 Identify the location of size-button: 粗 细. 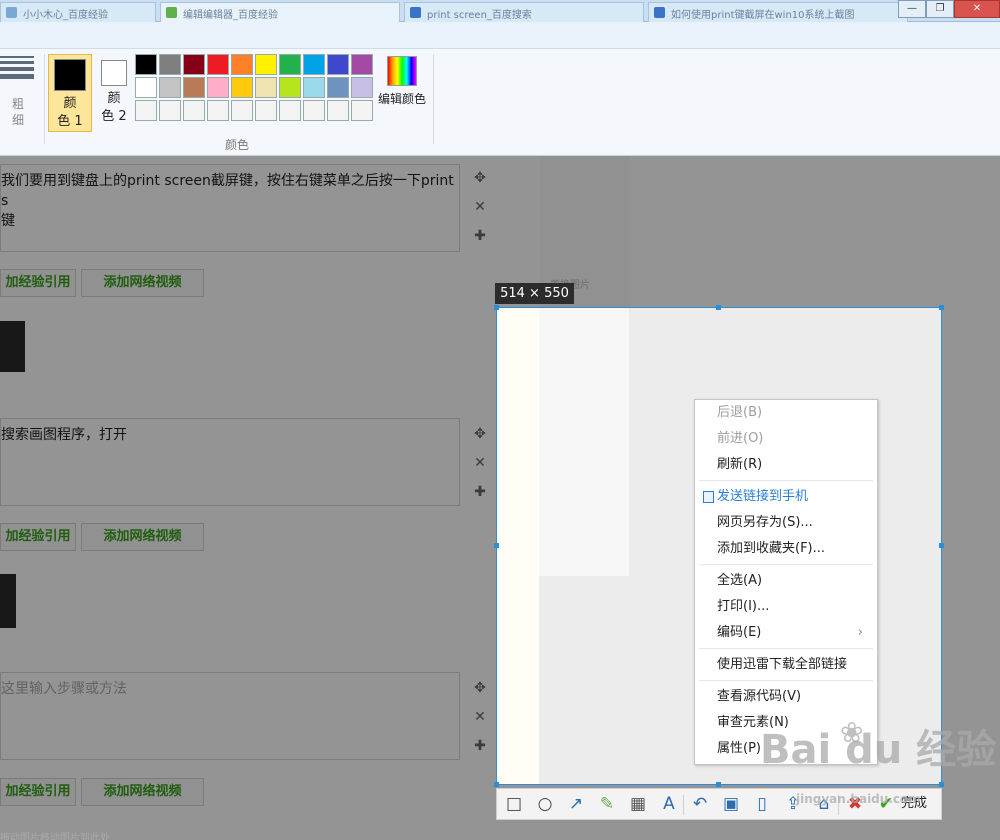
(19, 91).